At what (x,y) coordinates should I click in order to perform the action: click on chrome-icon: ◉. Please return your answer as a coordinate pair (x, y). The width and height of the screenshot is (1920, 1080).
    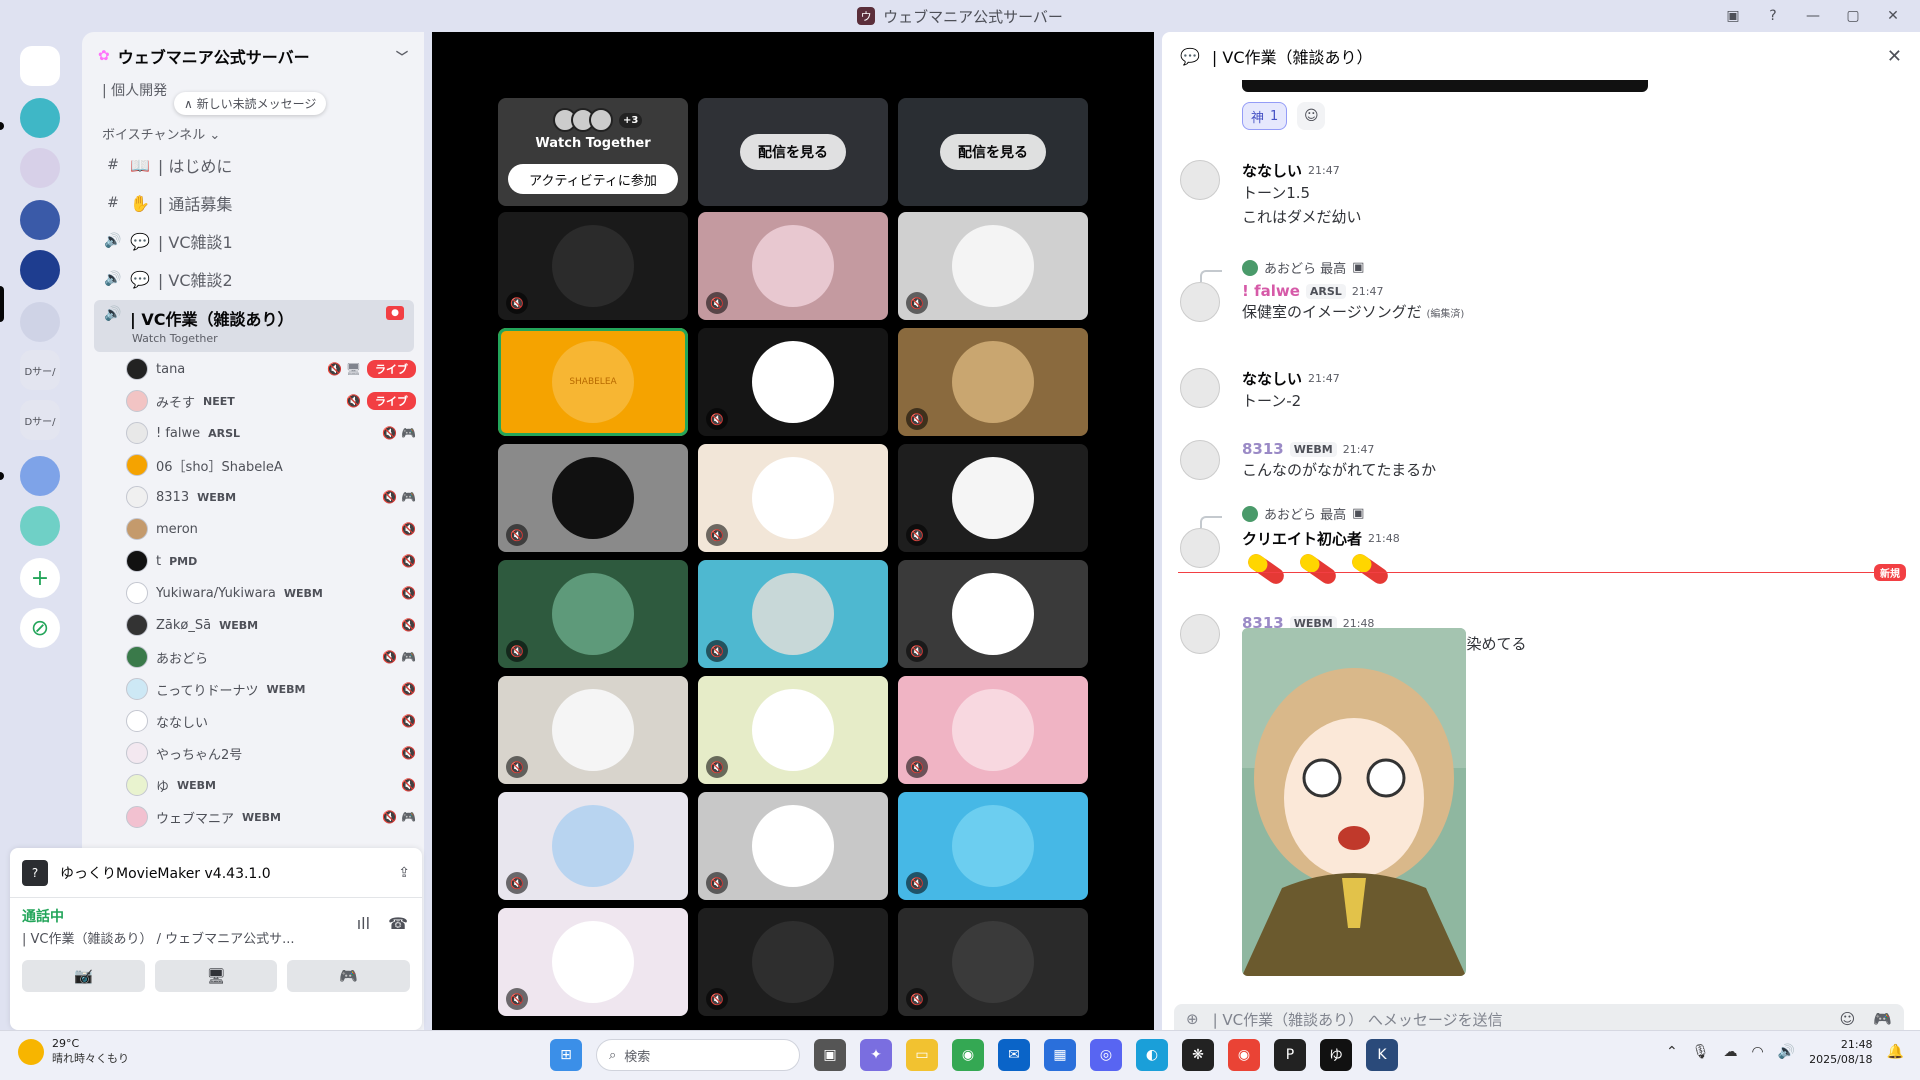
    Looking at the image, I should click on (968, 1055).